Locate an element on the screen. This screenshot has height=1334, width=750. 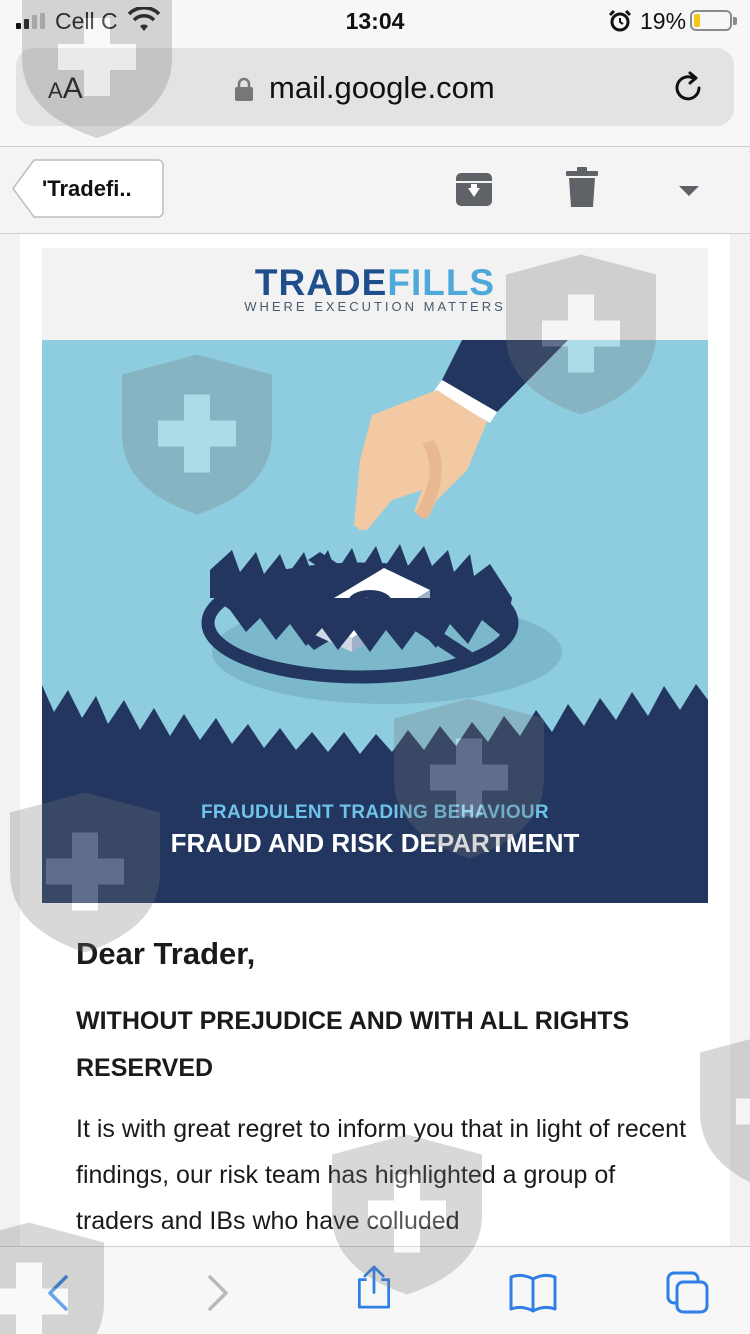
address-bar: AA mail.google.com is located at coordinates (375, 87).